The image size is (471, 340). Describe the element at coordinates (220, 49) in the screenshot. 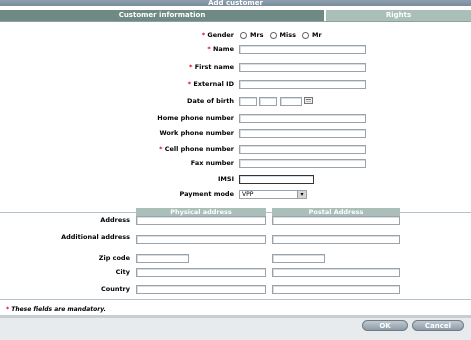

I see `name-label: * Name` at that location.